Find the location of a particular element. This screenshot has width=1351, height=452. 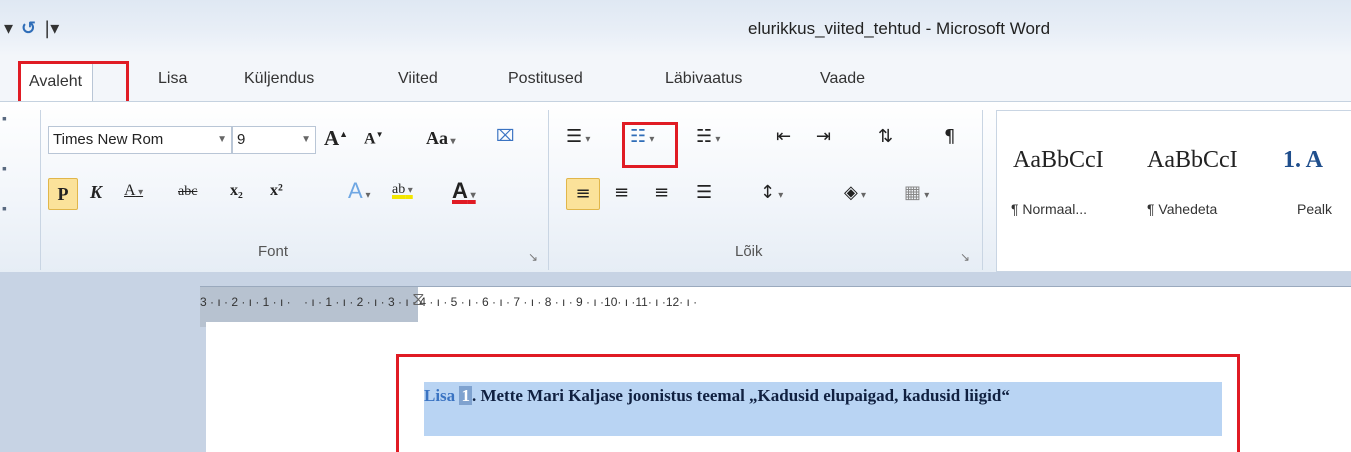

style-vahedeta-sample: AaBbCcI is located at coordinates (1192, 160).